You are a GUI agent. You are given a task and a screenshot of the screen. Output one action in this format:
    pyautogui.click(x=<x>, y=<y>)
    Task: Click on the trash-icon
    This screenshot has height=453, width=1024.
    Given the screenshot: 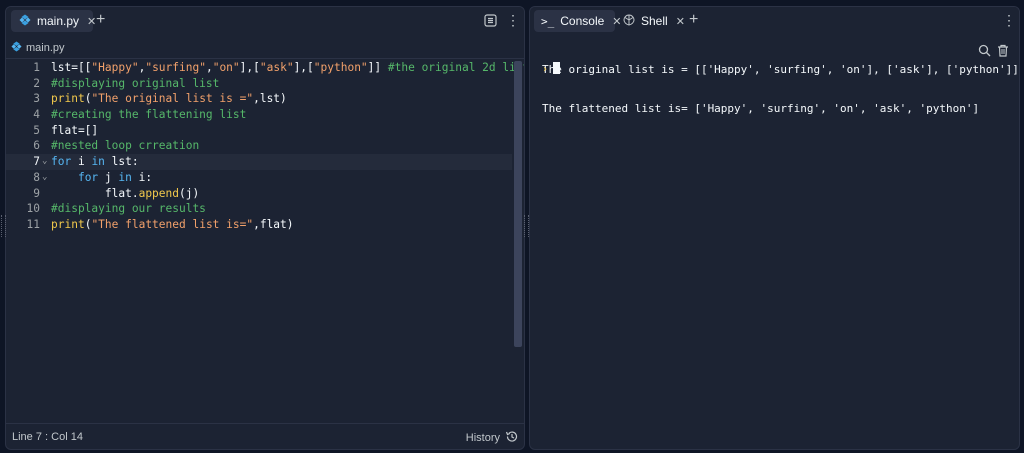 What is the action you would take?
    pyautogui.click(x=1003, y=53)
    